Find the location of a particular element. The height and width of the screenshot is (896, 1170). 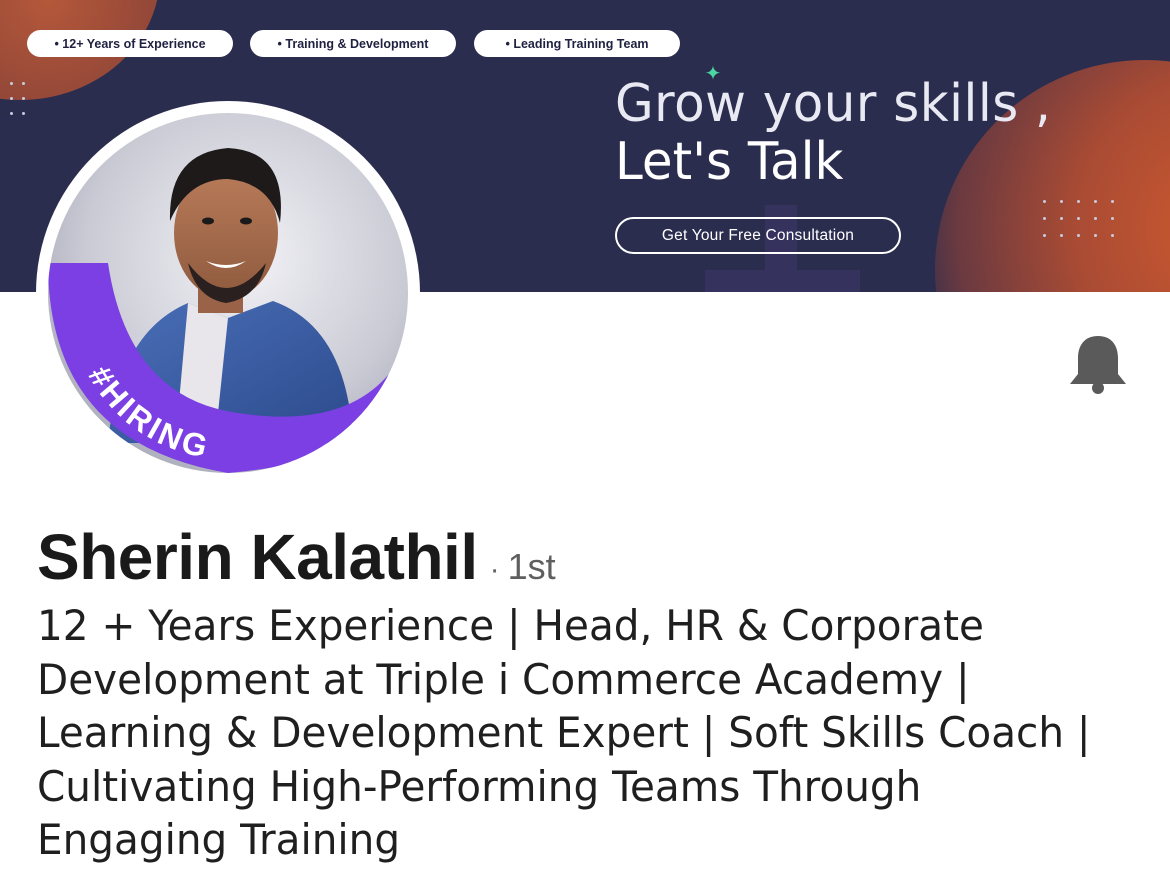

banner-headline-line1: Grow your skills , is located at coordinates (833, 104).